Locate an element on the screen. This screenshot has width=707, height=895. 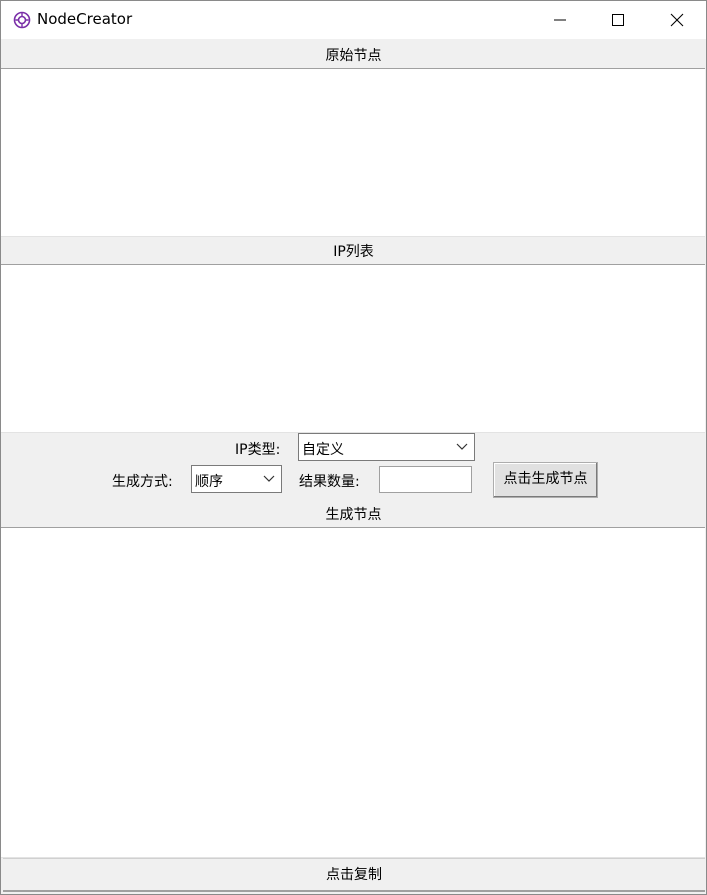
ip-list-header: IP列表 is located at coordinates (353, 251).